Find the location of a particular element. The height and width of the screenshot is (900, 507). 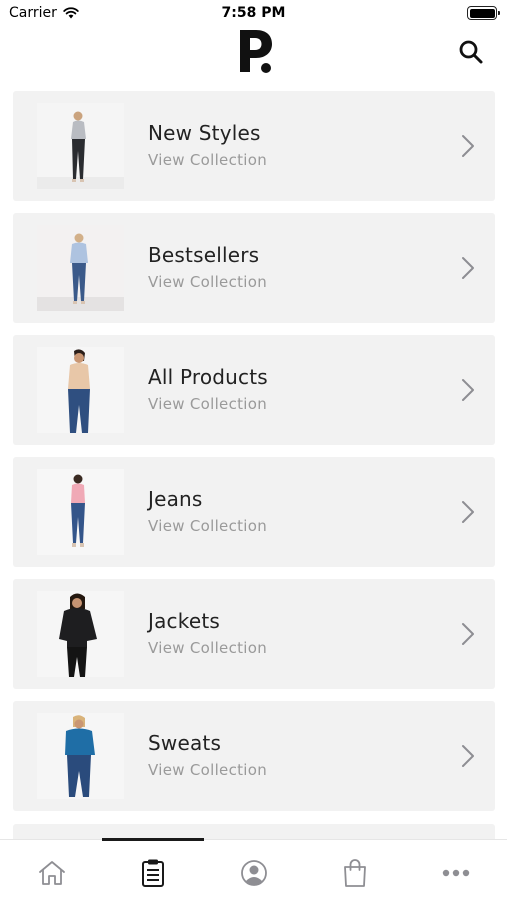

collection-title: Jackets is located at coordinates (184, 621).